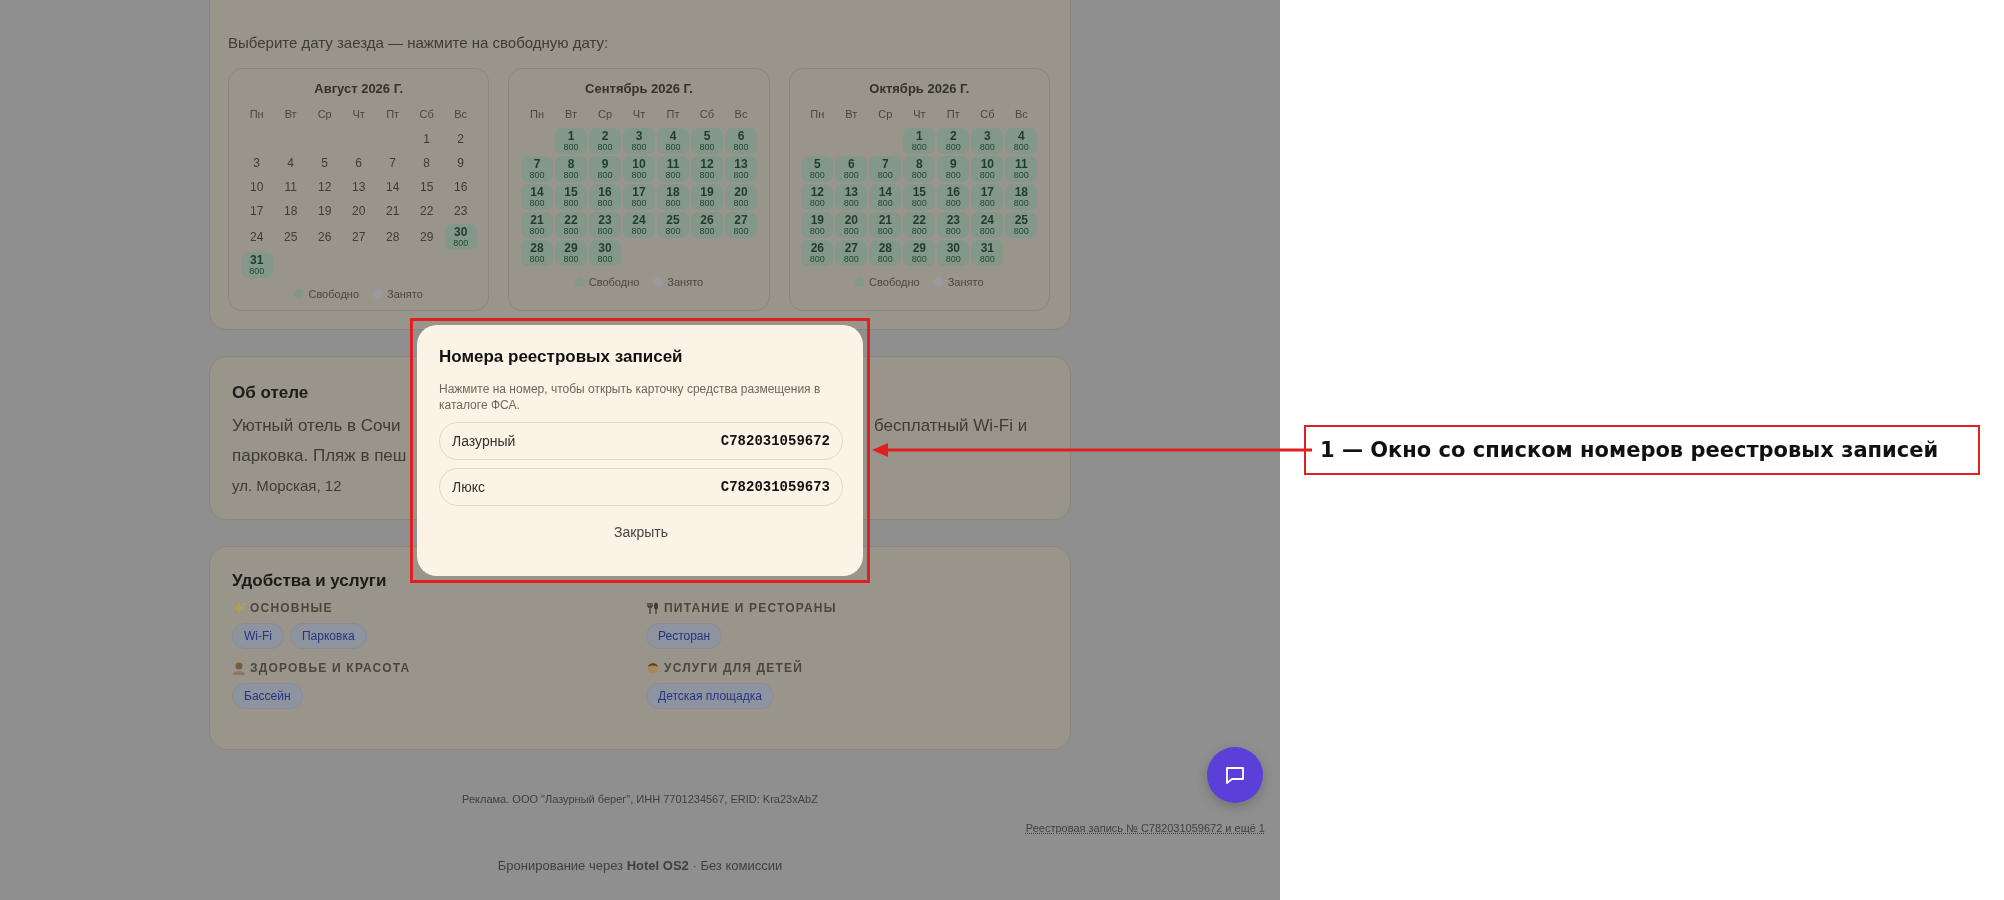 Image resolution: width=2004 pixels, height=900 pixels. I want to click on weekday-label: Пт, so click(393, 115).